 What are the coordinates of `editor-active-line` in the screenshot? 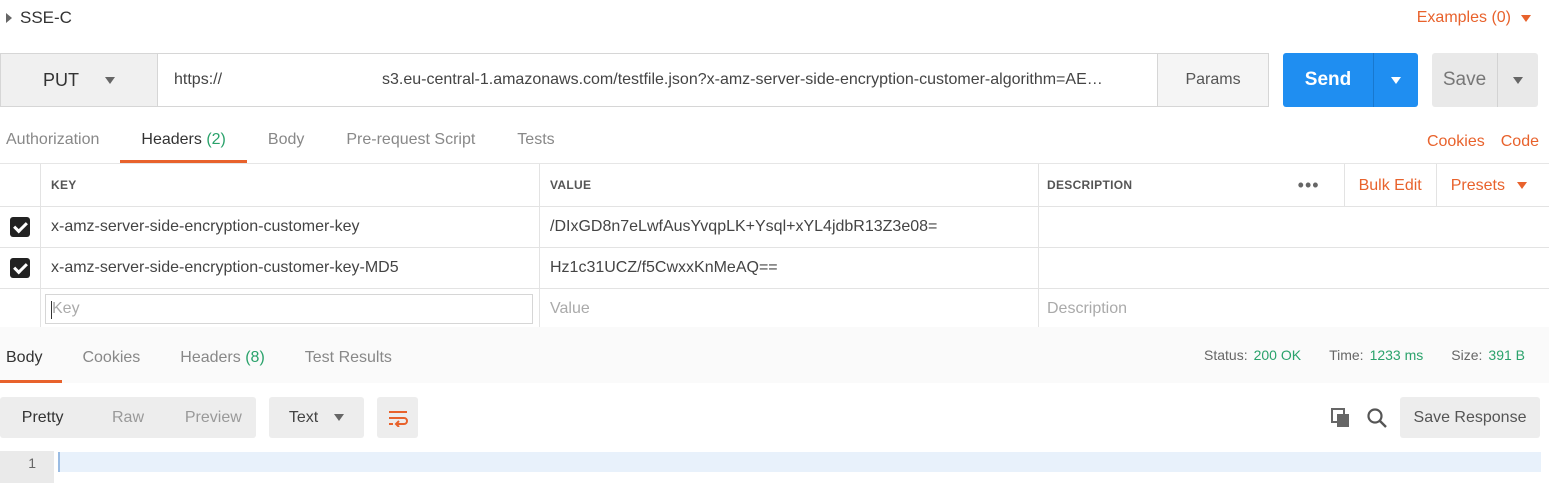 It's located at (799, 462).